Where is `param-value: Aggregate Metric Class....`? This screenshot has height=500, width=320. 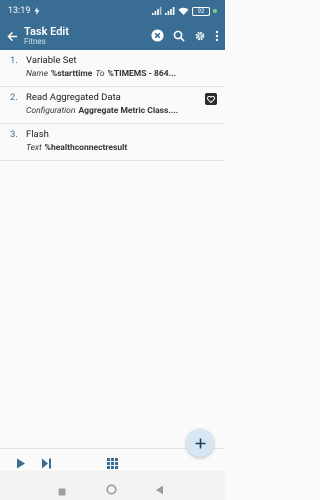 param-value: Aggregate Metric Class.... is located at coordinates (128, 111).